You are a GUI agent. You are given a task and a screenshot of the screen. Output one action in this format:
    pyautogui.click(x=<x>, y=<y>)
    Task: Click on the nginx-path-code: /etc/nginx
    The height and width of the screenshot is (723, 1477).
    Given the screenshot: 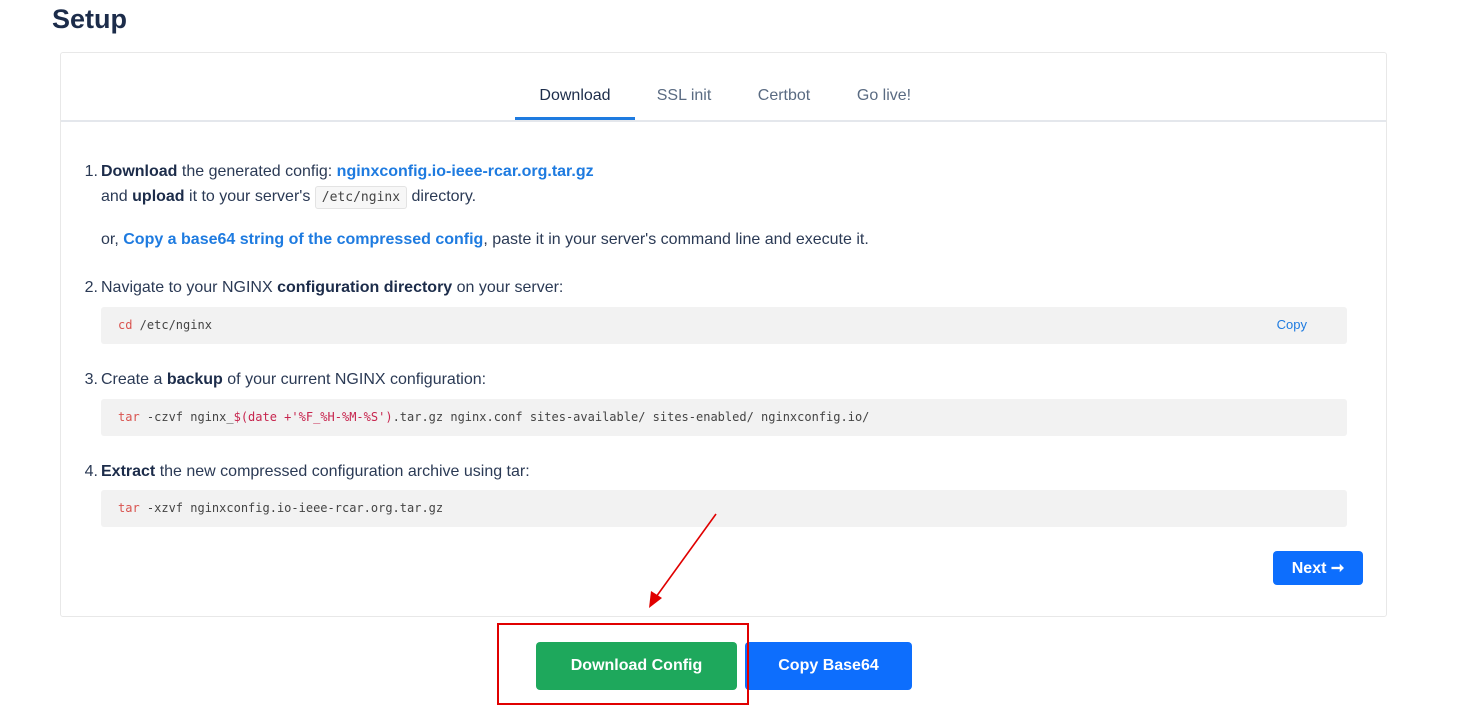 What is the action you would take?
    pyautogui.click(x=361, y=197)
    